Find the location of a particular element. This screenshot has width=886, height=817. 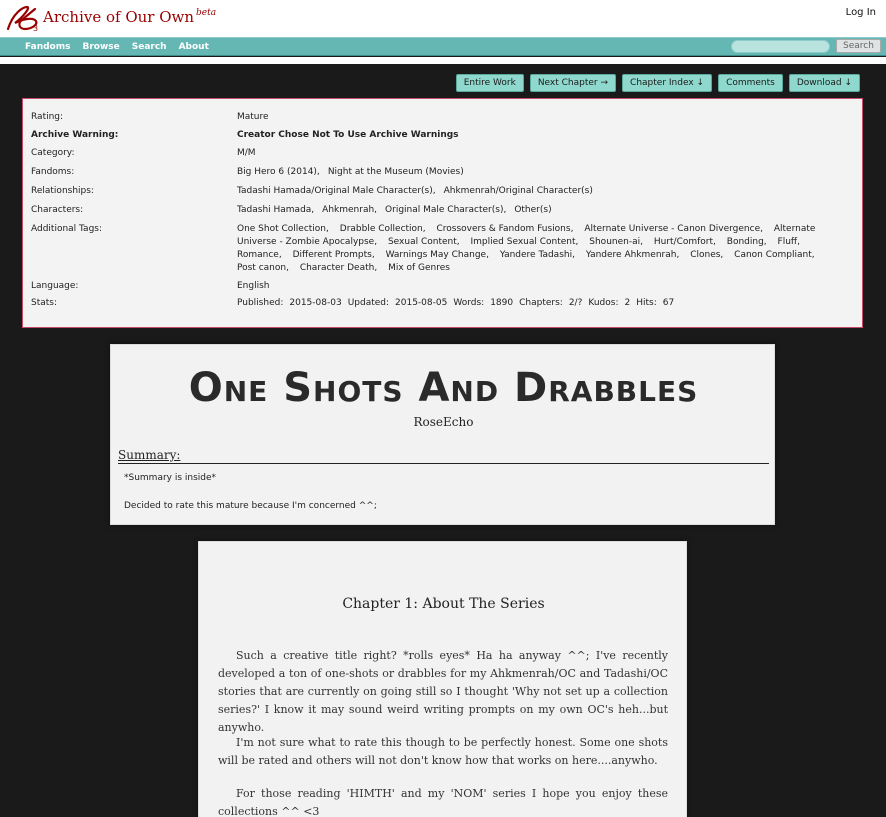

freeform-tag: Crossovers & Fandom Fusions, is located at coordinates (505, 229).